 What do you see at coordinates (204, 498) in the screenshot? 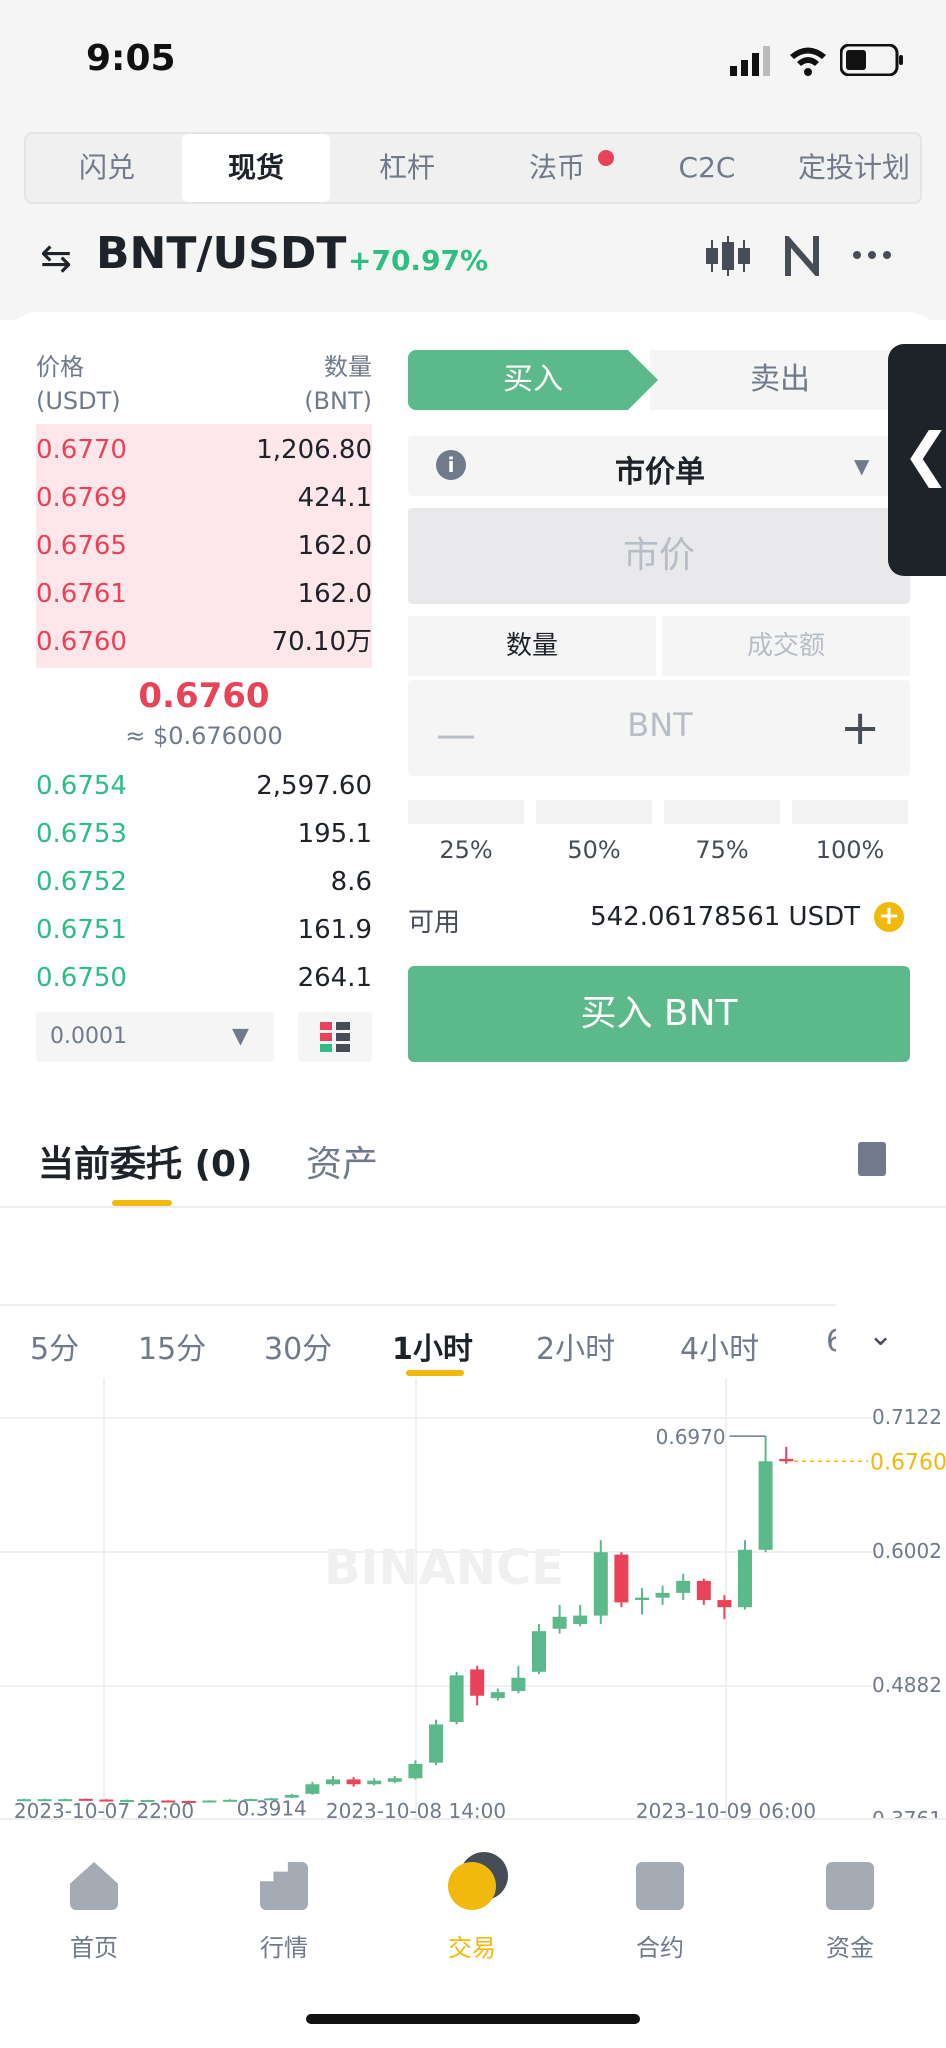
I see `ask-row: 0.6769 424.1` at bounding box center [204, 498].